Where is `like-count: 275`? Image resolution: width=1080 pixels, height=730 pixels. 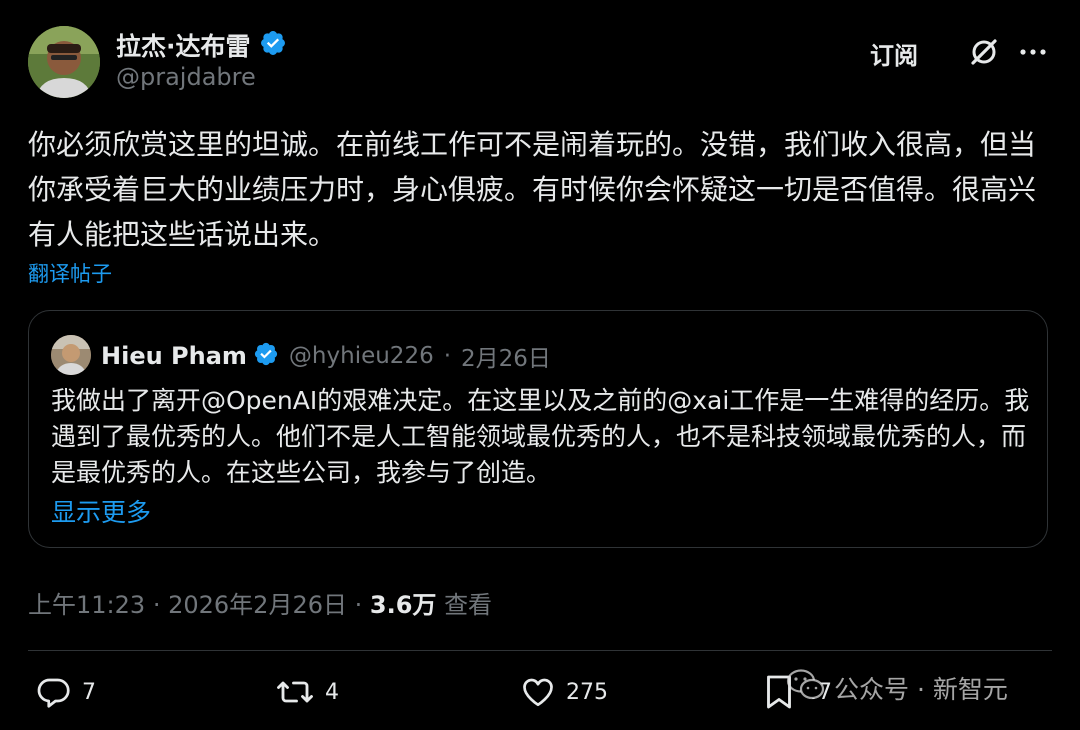 like-count: 275 is located at coordinates (587, 692).